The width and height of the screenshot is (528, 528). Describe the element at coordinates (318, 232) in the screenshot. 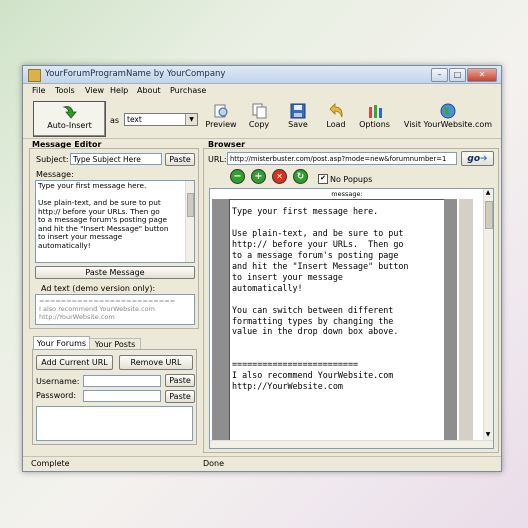

I see `text-line: Use plain-text, and be sure to put` at that location.